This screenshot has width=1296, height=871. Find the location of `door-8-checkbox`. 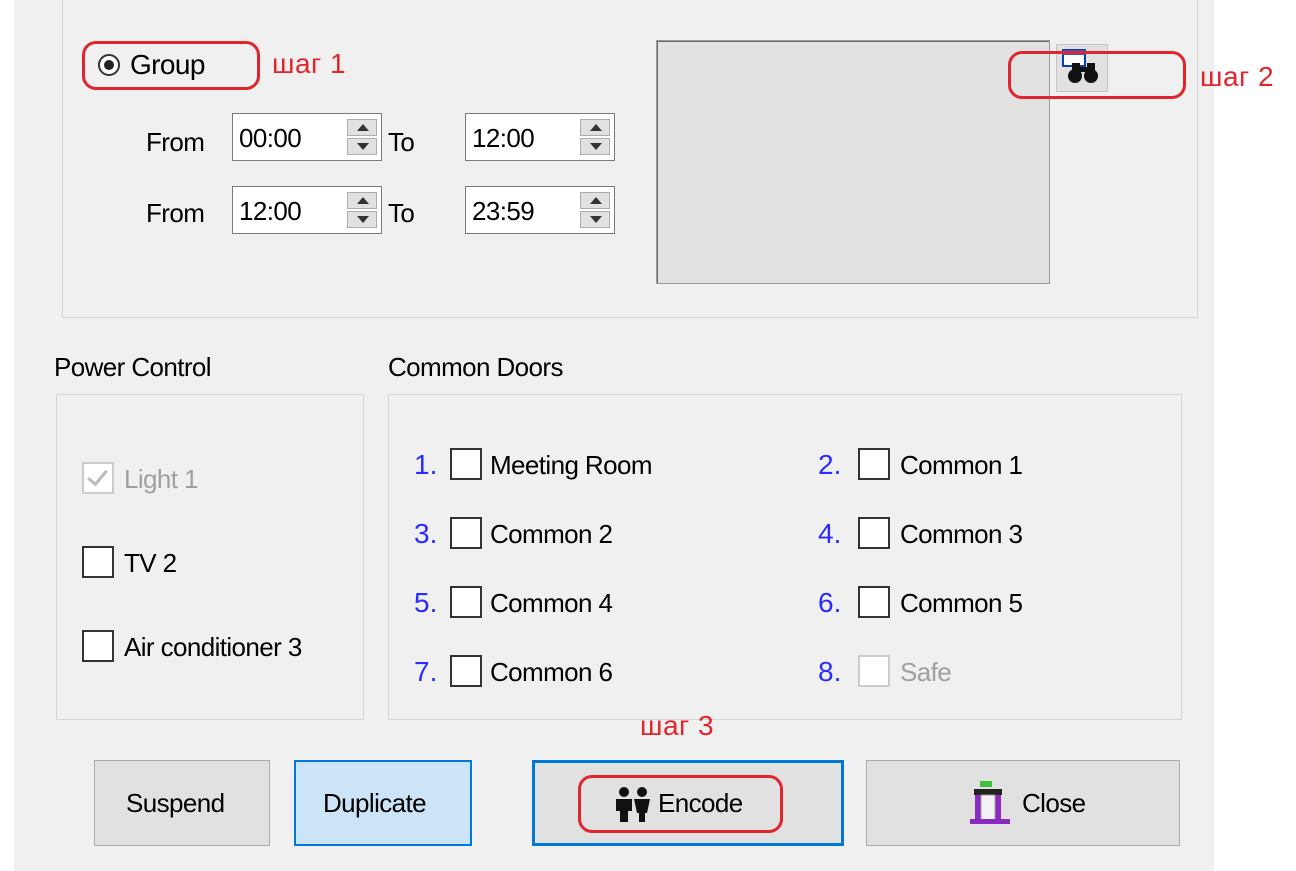

door-8-checkbox is located at coordinates (874, 671).